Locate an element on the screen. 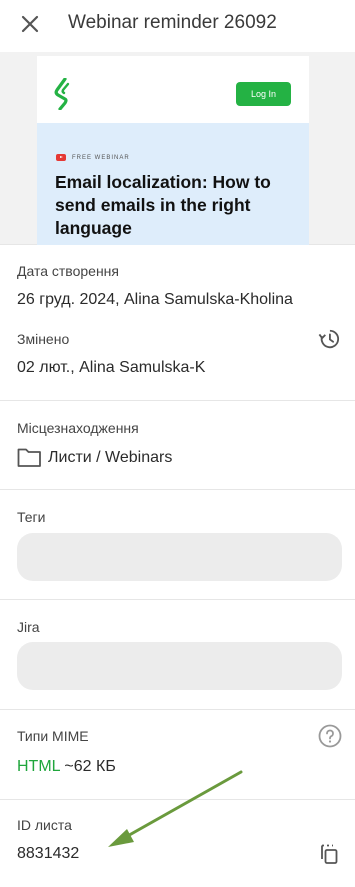 This screenshot has width=355, height=887. preview-login-button: Log In is located at coordinates (263, 94).